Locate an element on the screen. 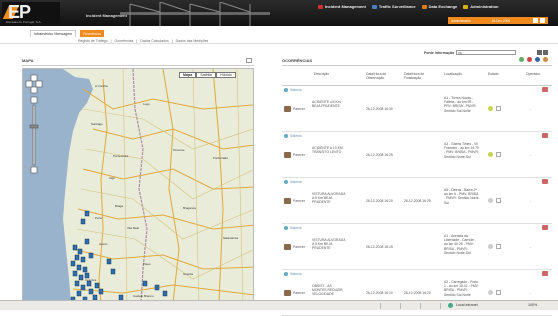  subnav-dados-medicoes: Dados das Medições is located at coordinates (192, 41).